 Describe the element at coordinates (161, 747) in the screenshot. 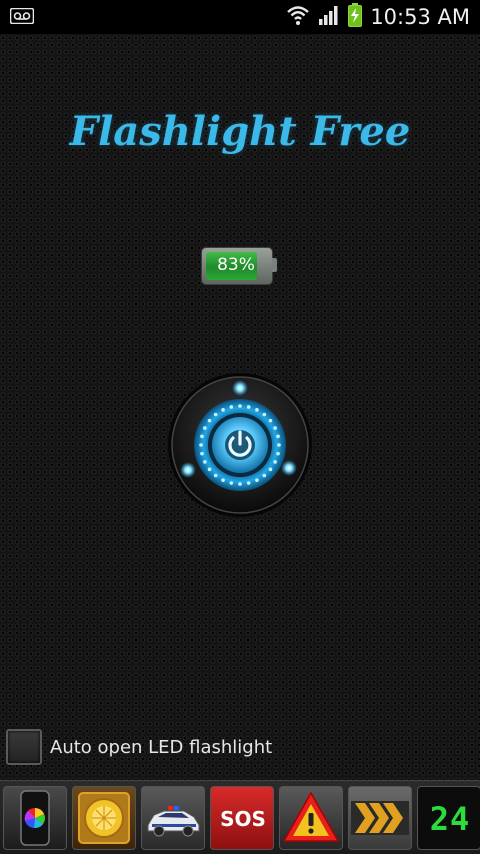

I see `auto-open-label: Auto open LED flashlight` at that location.